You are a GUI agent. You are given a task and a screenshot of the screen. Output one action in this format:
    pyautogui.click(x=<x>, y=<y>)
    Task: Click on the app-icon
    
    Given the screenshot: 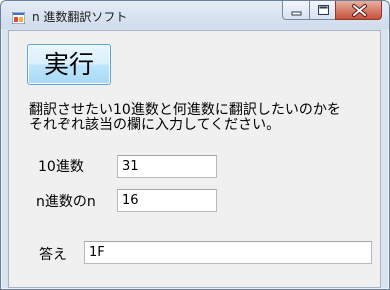 What is the action you would take?
    pyautogui.click(x=18, y=17)
    